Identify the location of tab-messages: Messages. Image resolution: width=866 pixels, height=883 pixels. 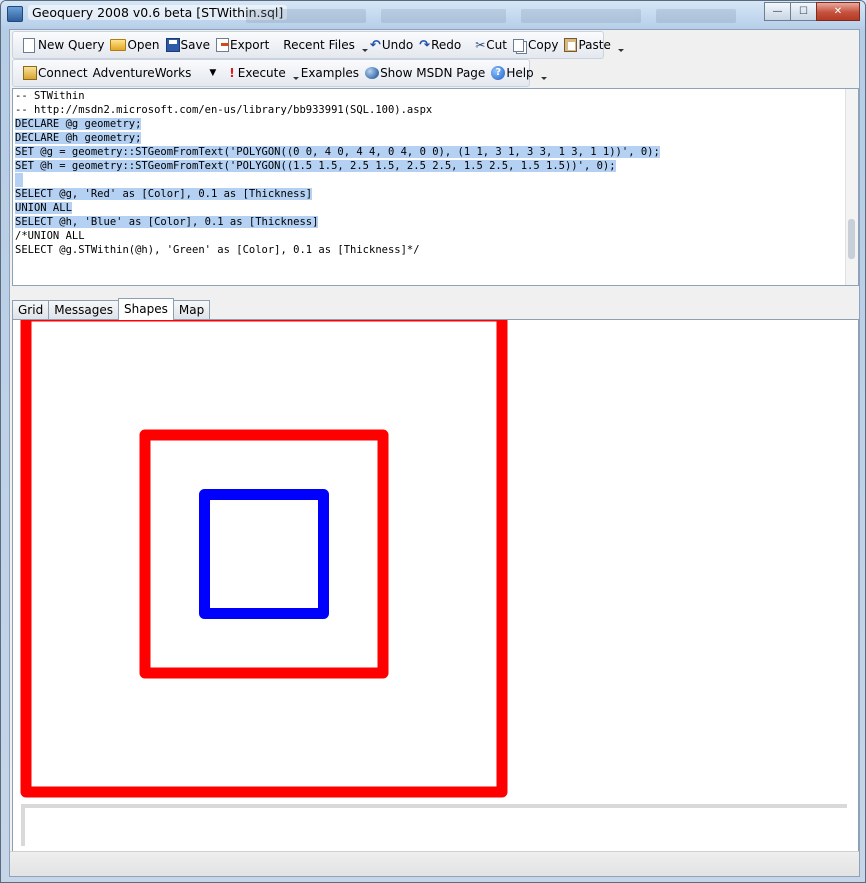
(84, 309).